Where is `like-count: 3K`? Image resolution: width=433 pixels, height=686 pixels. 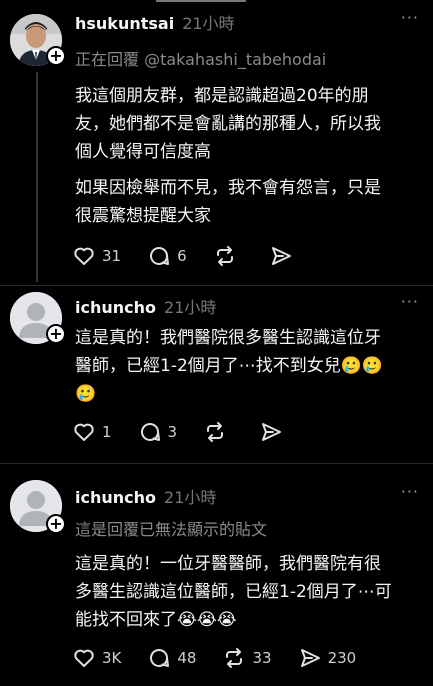 like-count: 3K is located at coordinates (112, 658).